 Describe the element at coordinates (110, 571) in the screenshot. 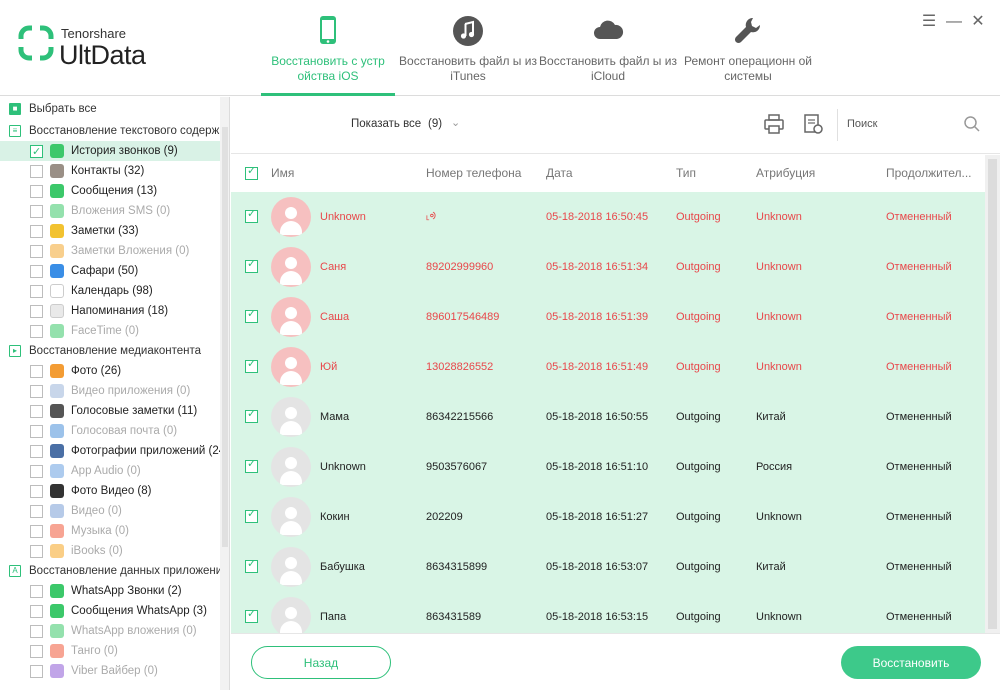

I see `section-app-data: A Восстановление данных приложений` at that location.